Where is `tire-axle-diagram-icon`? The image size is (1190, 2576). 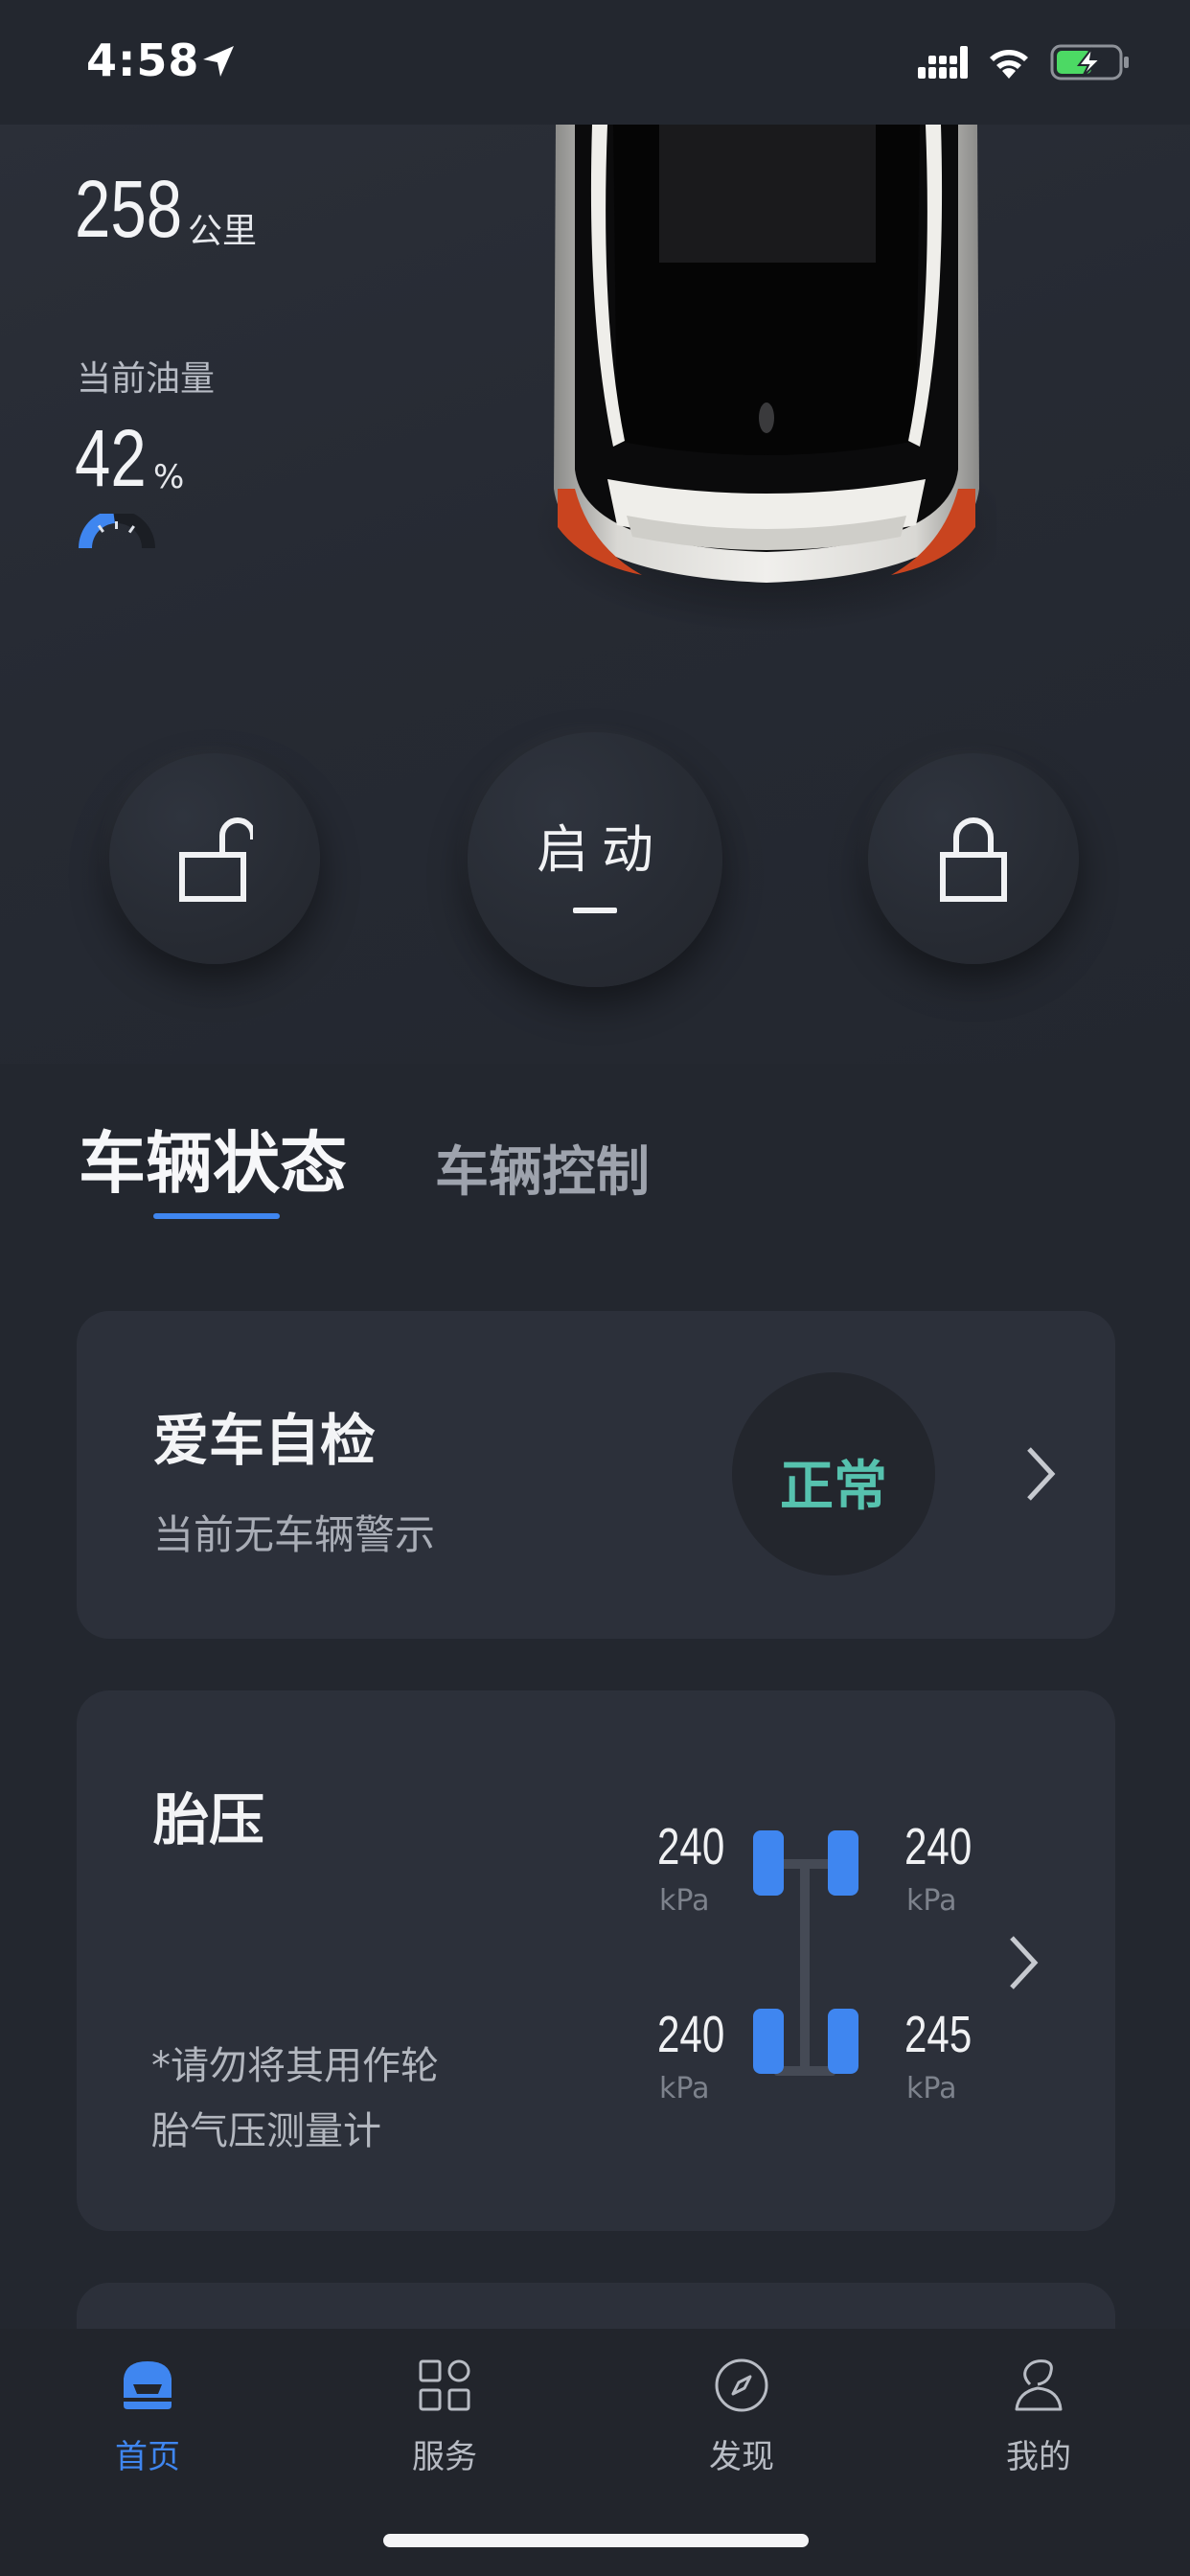
tire-axle-diagram-icon is located at coordinates (806, 1953).